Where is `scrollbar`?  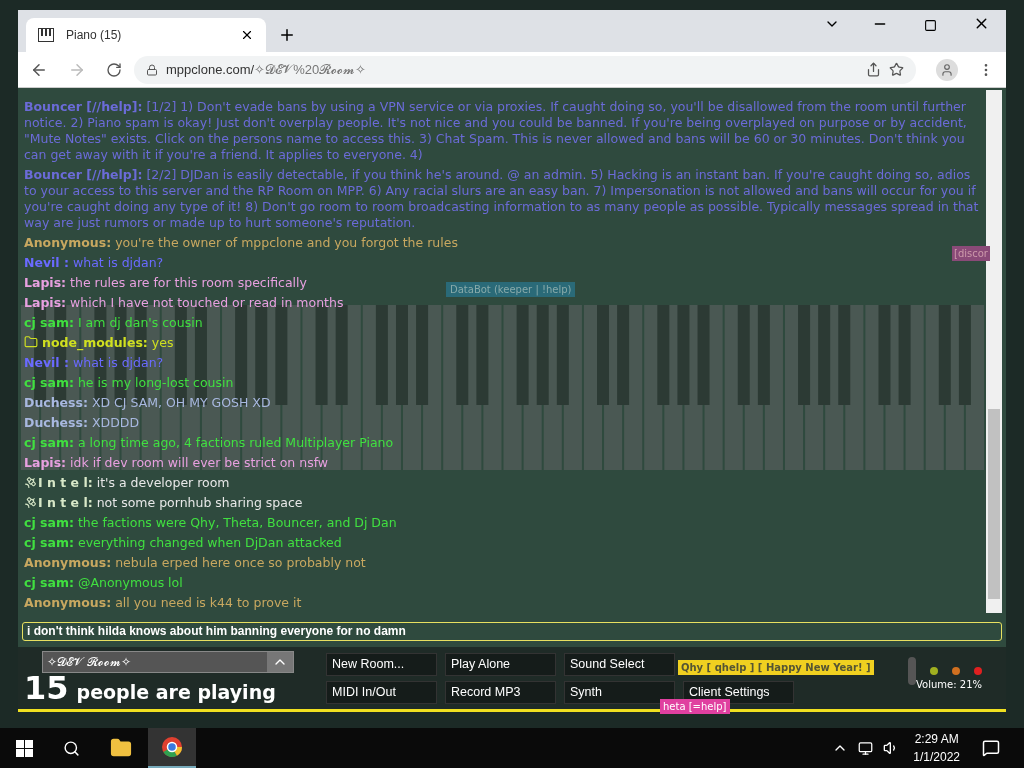
scrollbar is located at coordinates (994, 351).